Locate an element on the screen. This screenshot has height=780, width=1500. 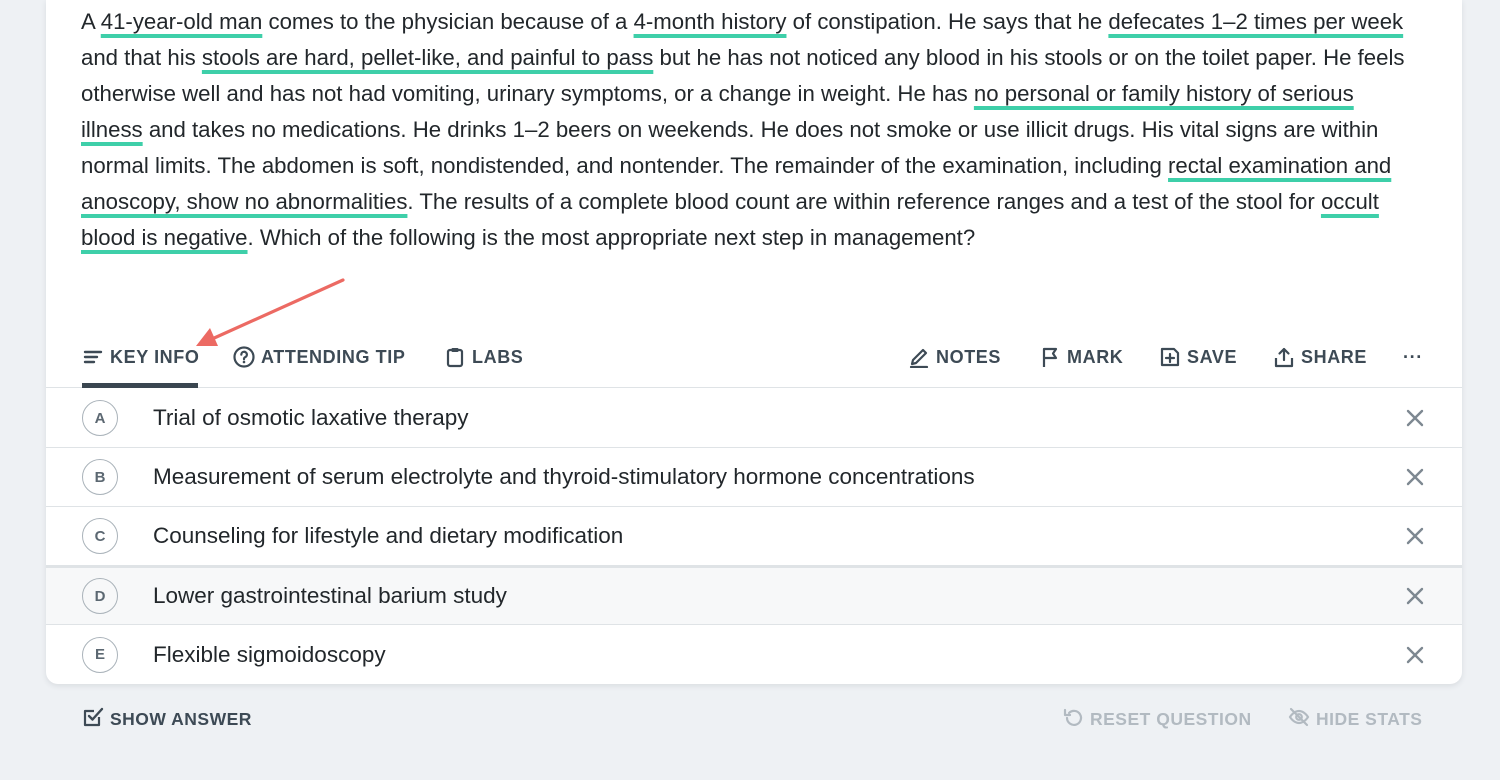
show-answer-button: SHOW ANSWER is located at coordinates (167, 719).